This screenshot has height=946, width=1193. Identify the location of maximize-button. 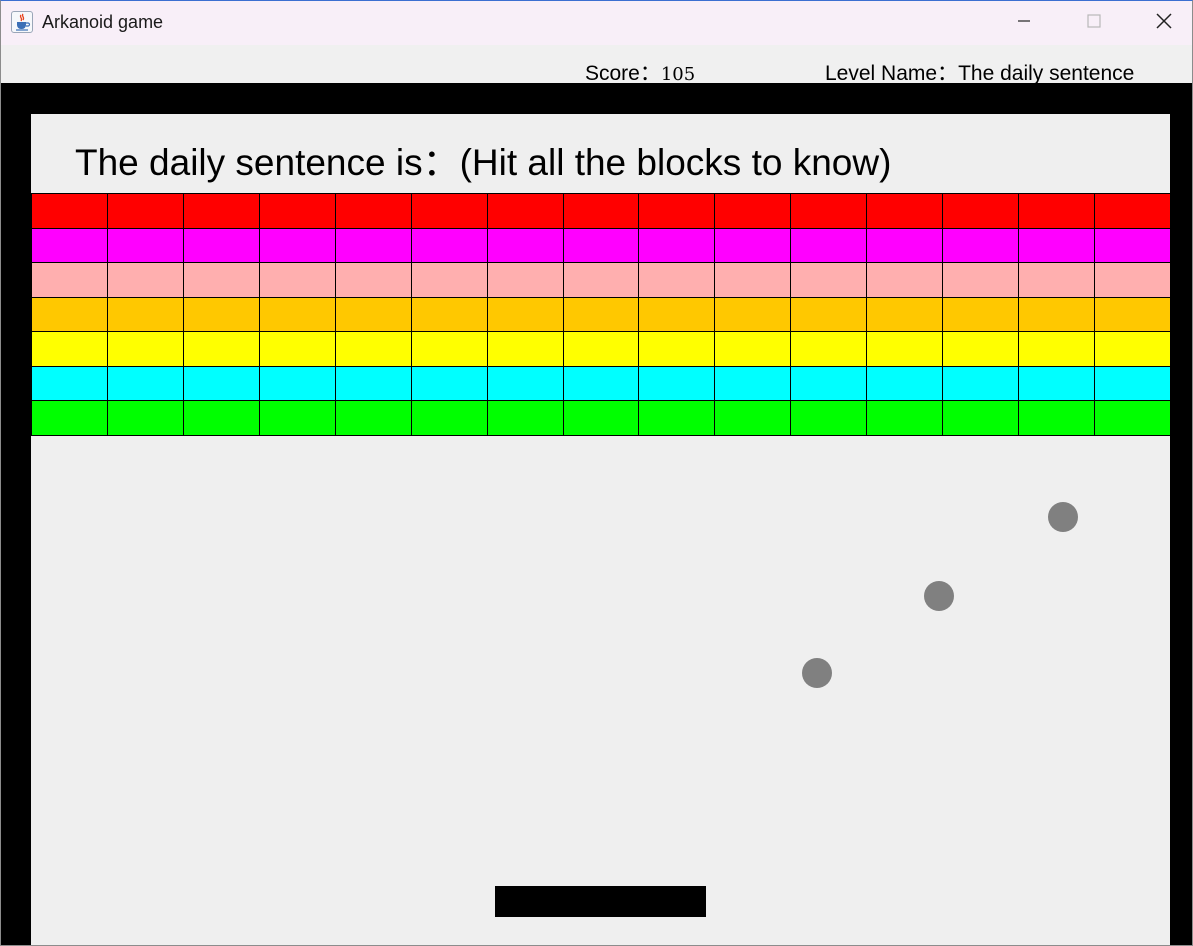
(1094, 23).